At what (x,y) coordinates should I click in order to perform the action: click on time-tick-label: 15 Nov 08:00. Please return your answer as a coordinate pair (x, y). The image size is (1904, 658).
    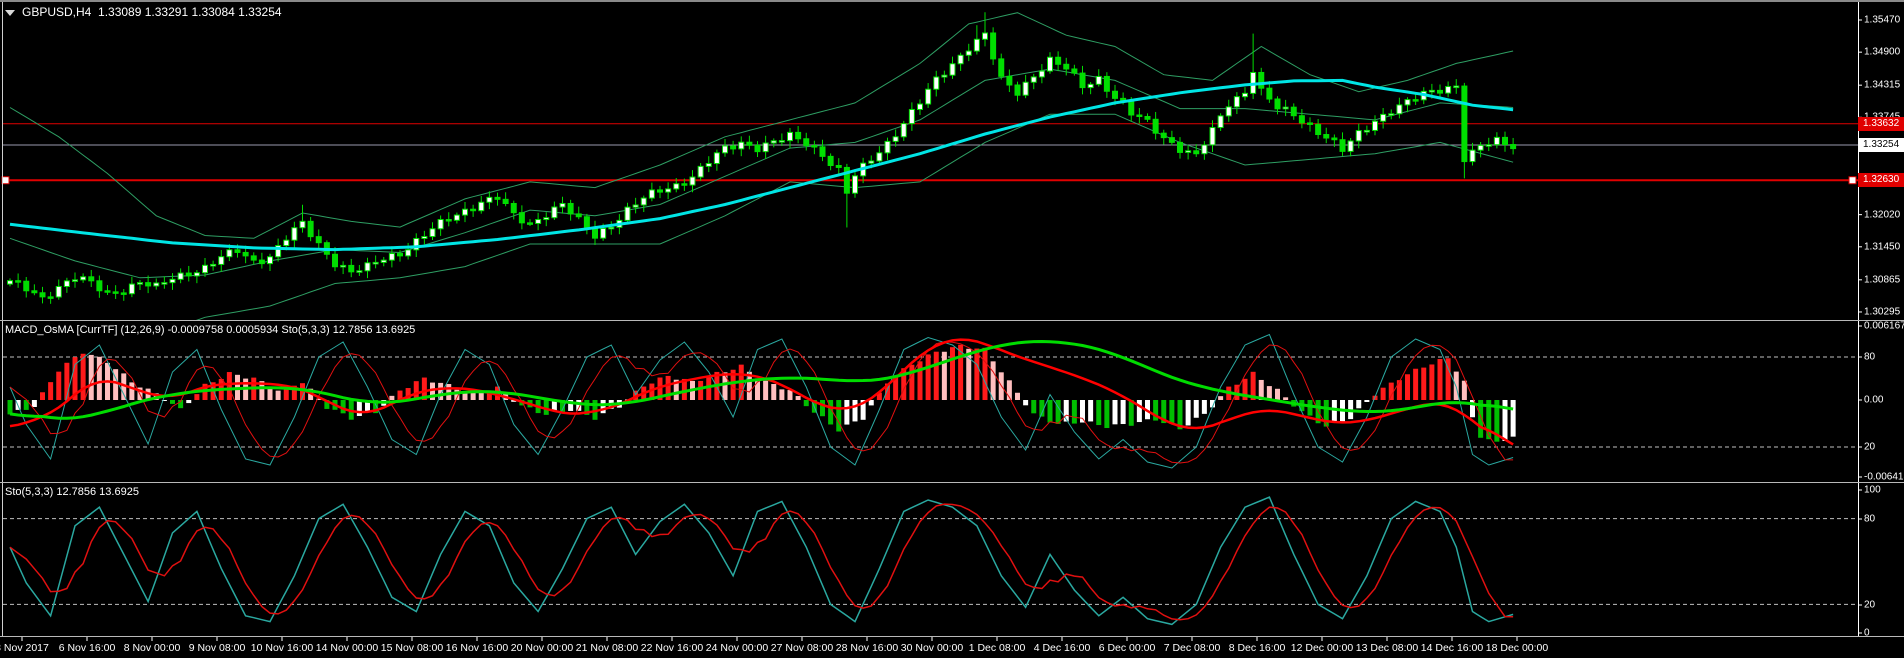
    Looking at the image, I should click on (412, 648).